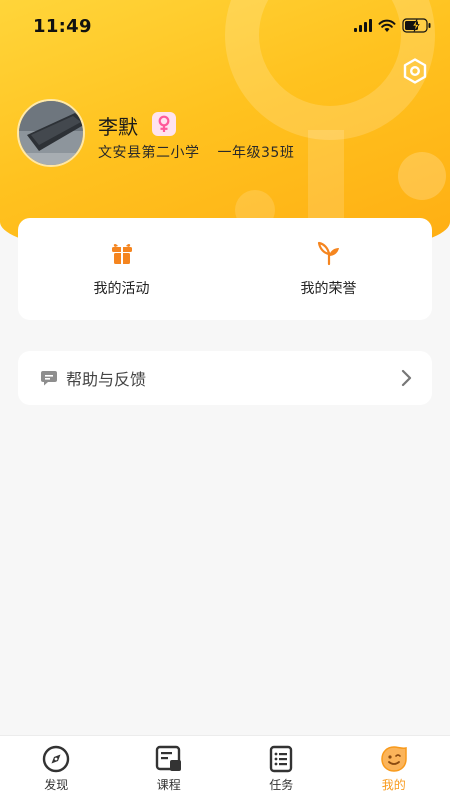 This screenshot has height=800, width=450. Describe the element at coordinates (106, 379) in the screenshot. I see `help-feedback-label: 帮助与反馈` at that location.